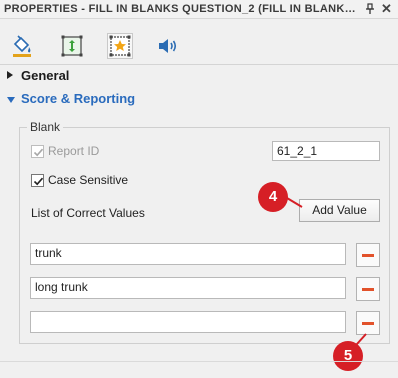  Describe the element at coordinates (199, 361) in the screenshot. I see `panel-bottom-divider` at that location.